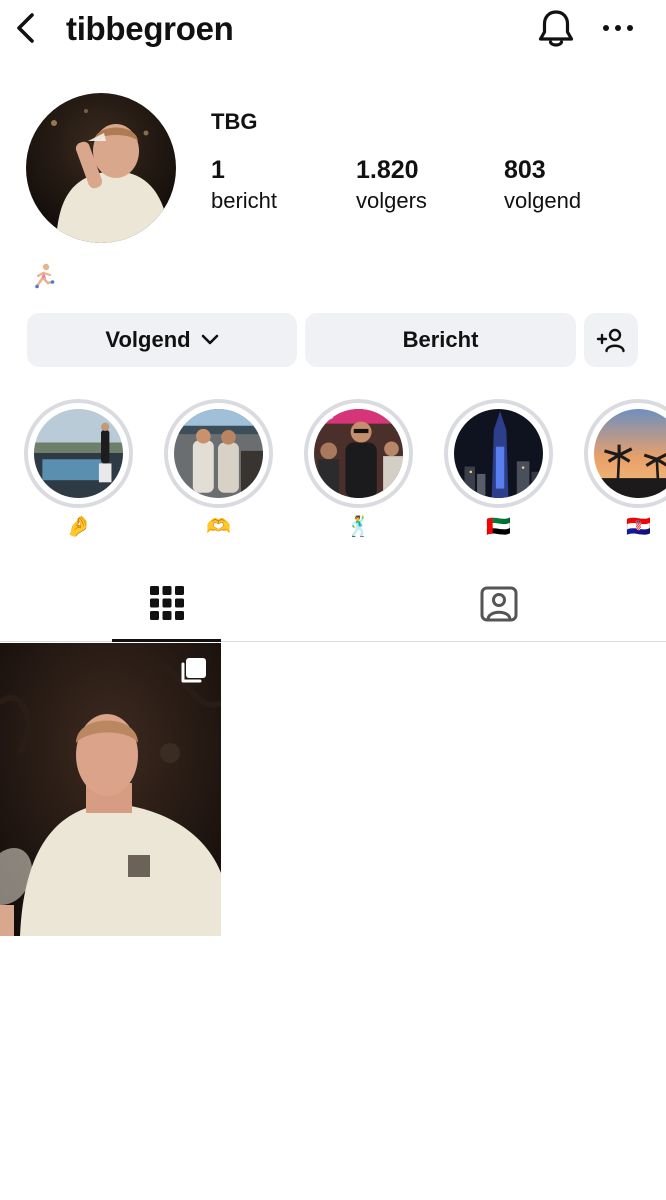 The image size is (666, 1200). What do you see at coordinates (630, 453) in the screenshot?
I see `highlight-5-thumbnail` at bounding box center [630, 453].